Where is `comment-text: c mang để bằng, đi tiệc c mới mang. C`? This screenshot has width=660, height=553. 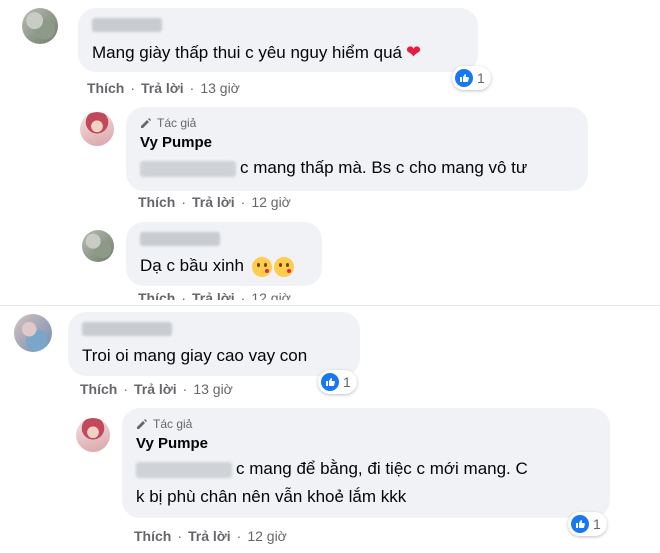
comment-text: c mang để bằng, đi tiệc c mới mang. C is located at coordinates (366, 469).